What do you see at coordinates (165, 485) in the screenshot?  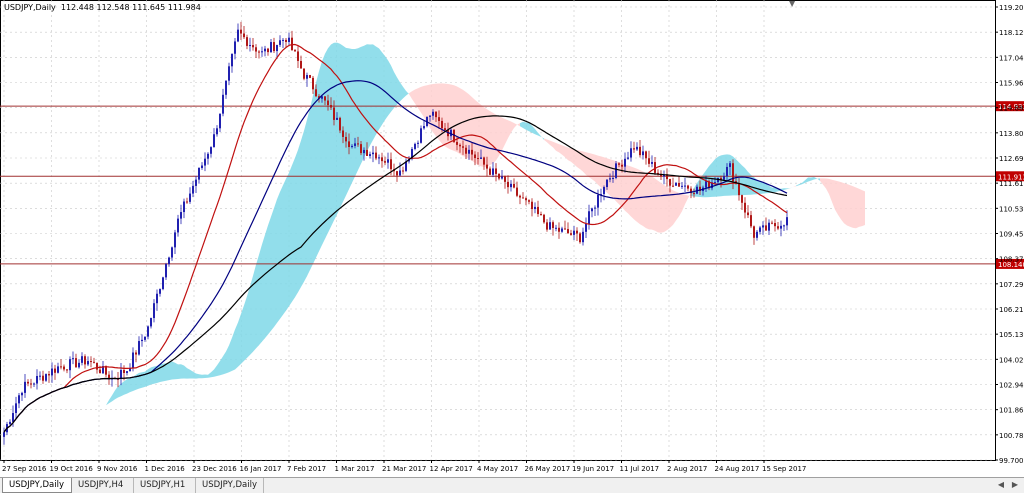 I see `tab-usdjpy-h1: USDJPY,H1` at bounding box center [165, 485].